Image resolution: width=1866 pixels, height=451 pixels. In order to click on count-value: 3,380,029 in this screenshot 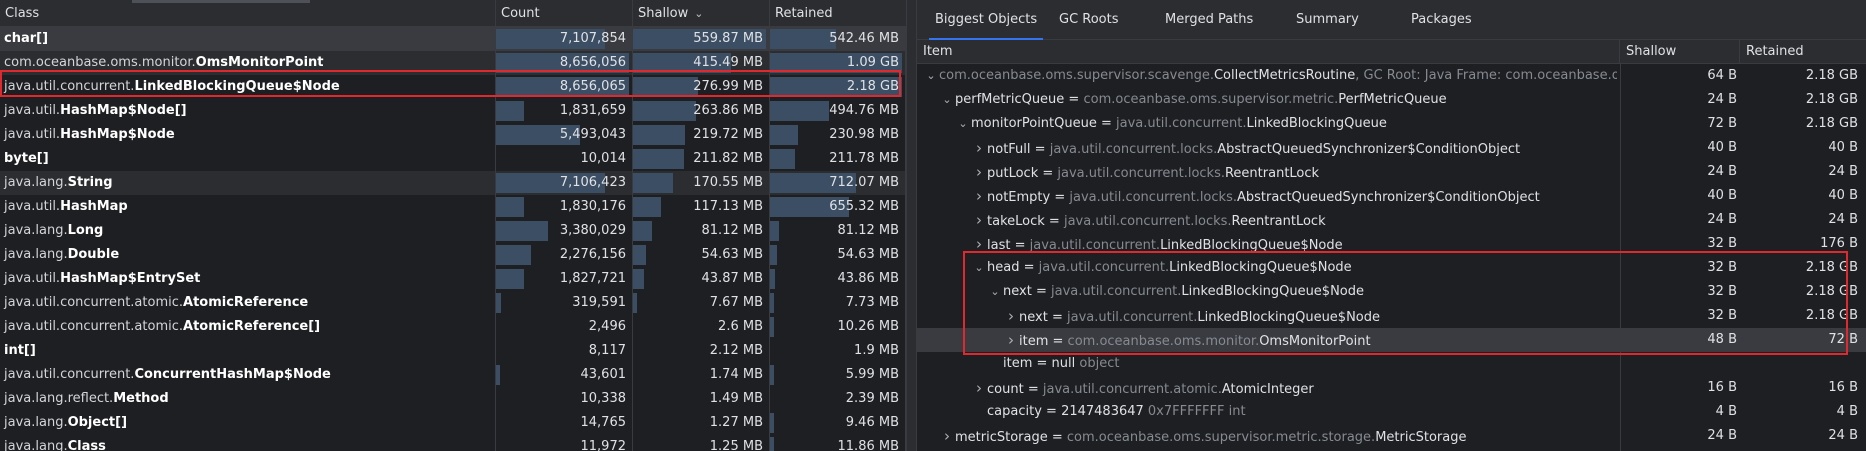, I will do `click(592, 230)`.